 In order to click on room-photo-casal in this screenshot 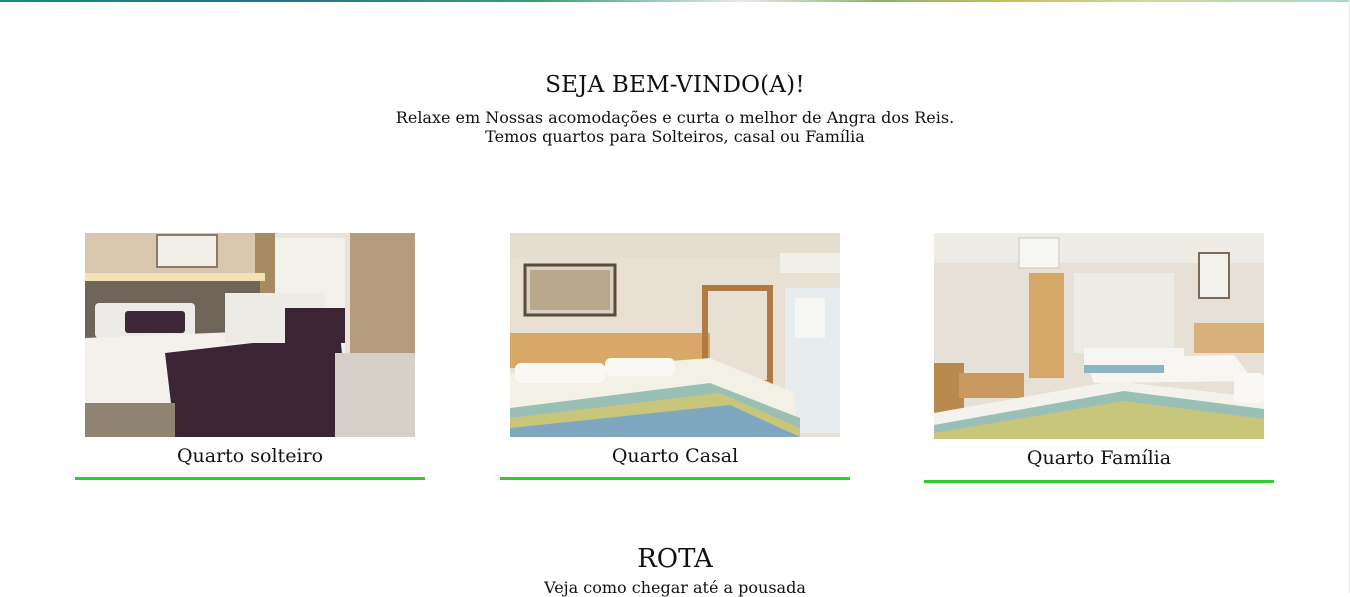, I will do `click(675, 335)`.